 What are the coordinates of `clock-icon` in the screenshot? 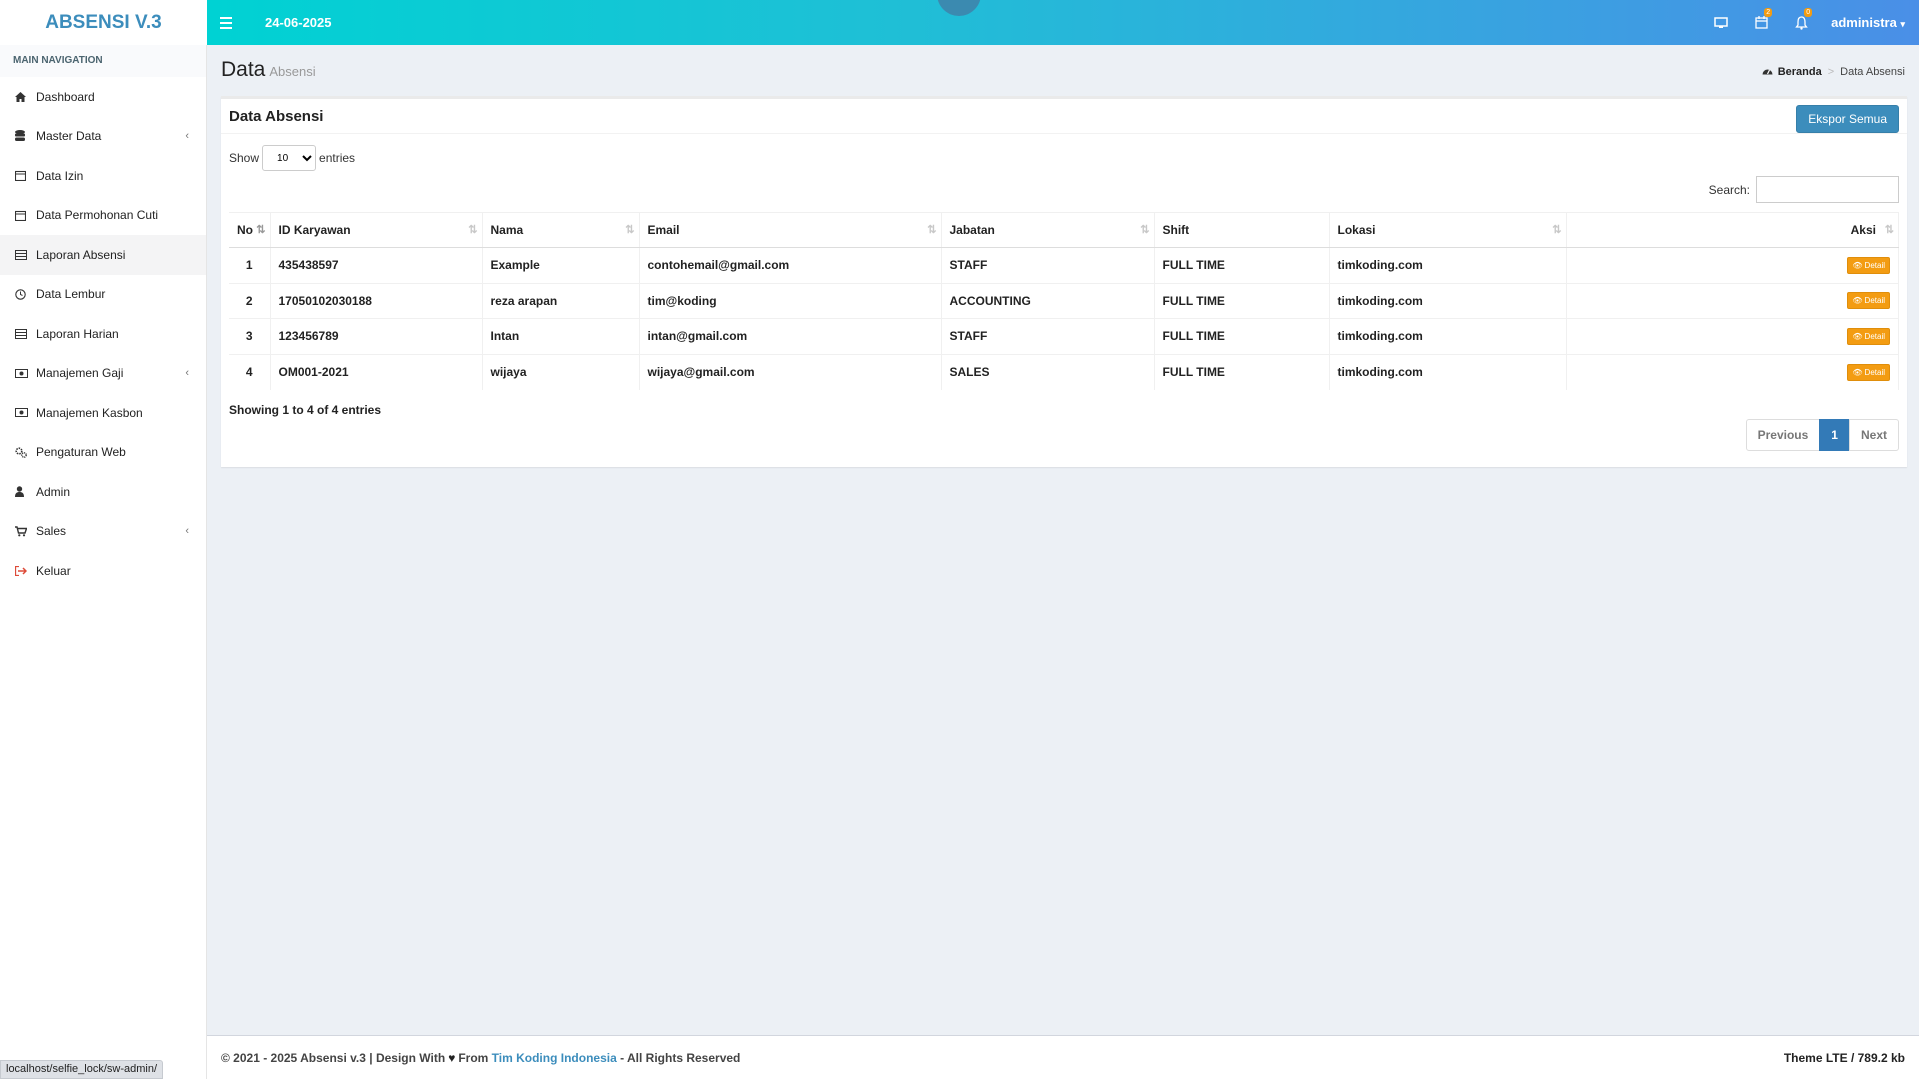 It's located at (25, 294).